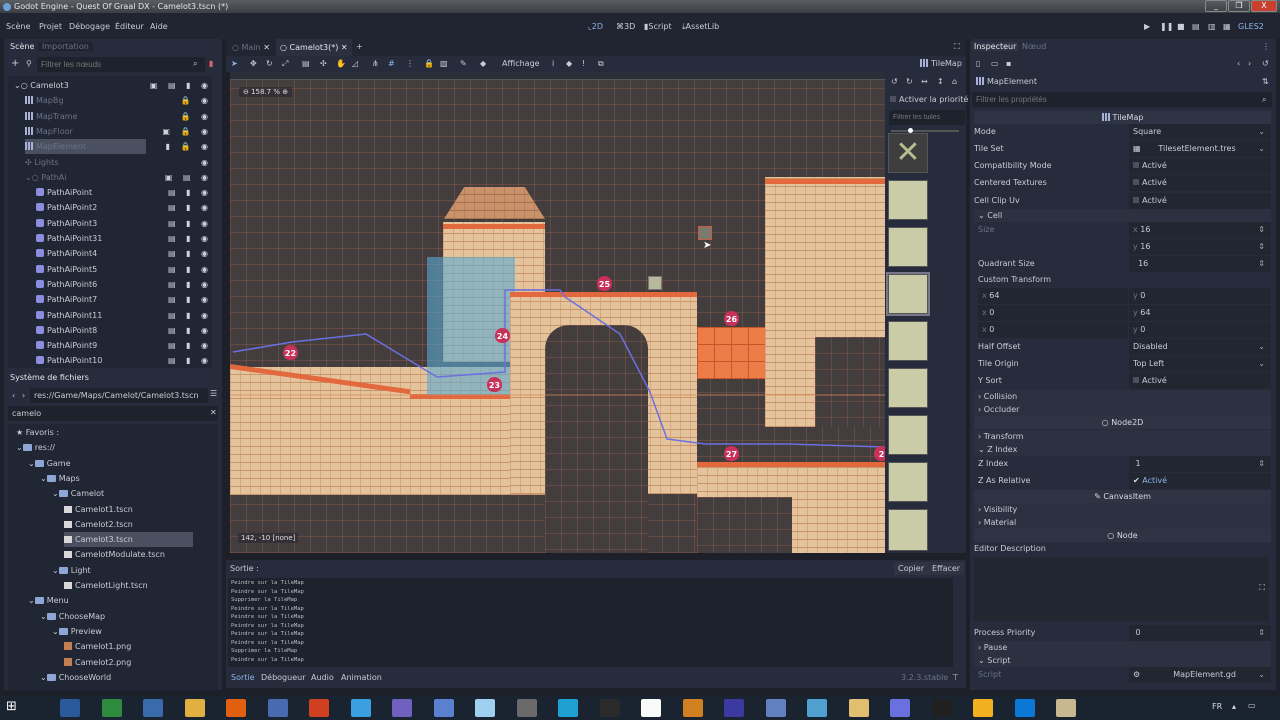 This screenshot has width=1280, height=720. What do you see at coordinates (285, 64) in the screenshot?
I see `scale-tool-icon: ⤢` at bounding box center [285, 64].